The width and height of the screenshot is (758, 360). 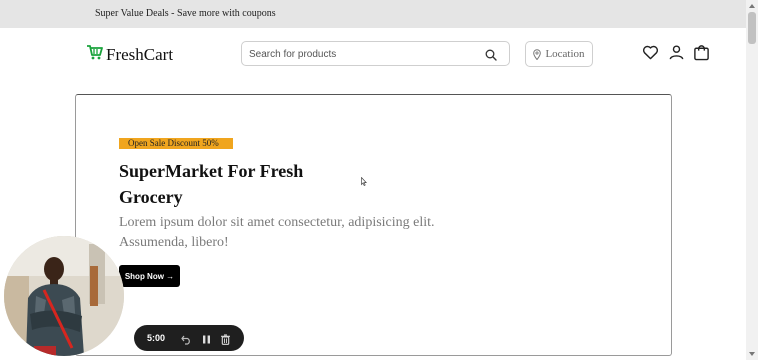 What do you see at coordinates (364, 54) in the screenshot?
I see `search-input` at bounding box center [364, 54].